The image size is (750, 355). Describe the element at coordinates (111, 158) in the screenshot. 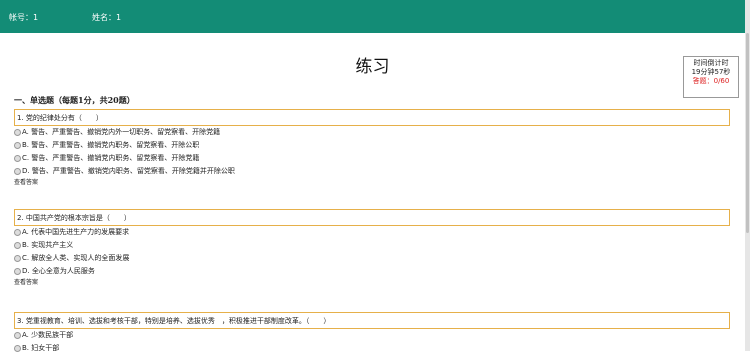

I see `option-label: C. 警告、严重警告、撤销党内职务、留党察看、开除党籍` at that location.